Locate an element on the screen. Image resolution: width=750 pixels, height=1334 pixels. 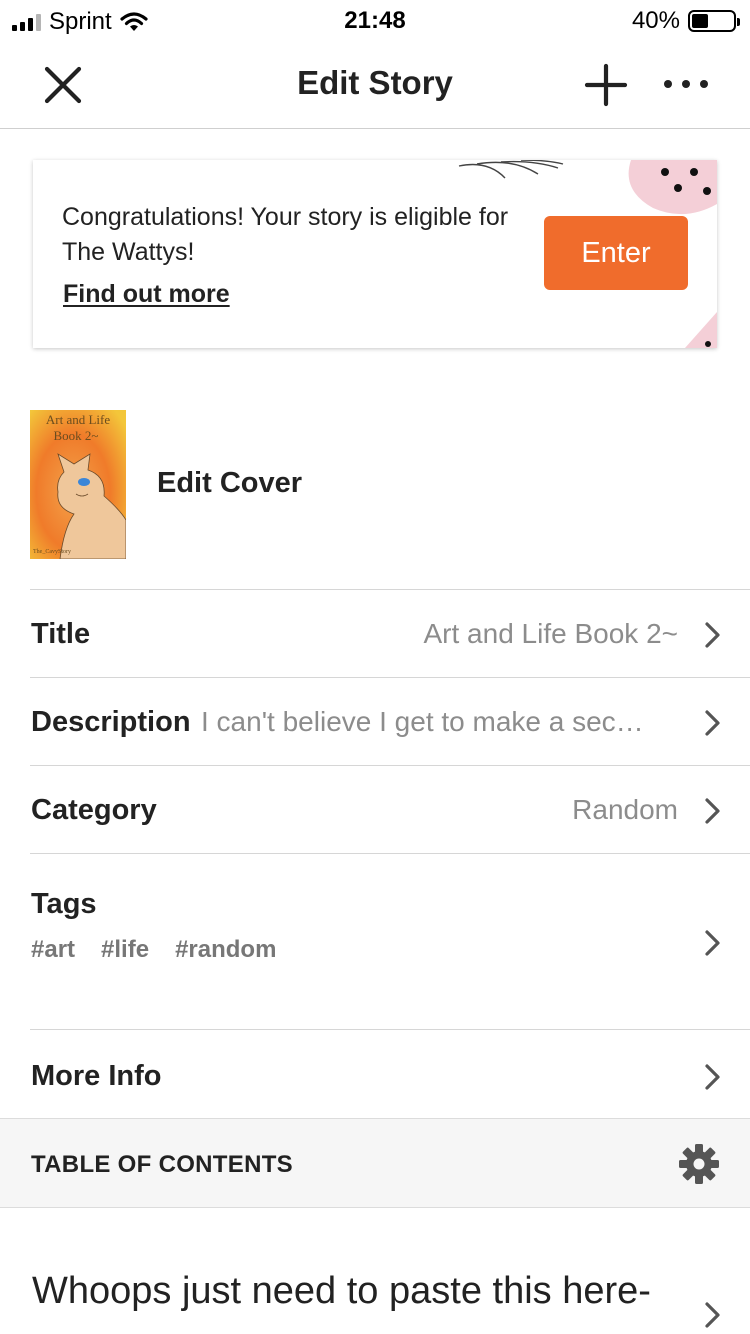
description-label: Description is located at coordinates (111, 722).